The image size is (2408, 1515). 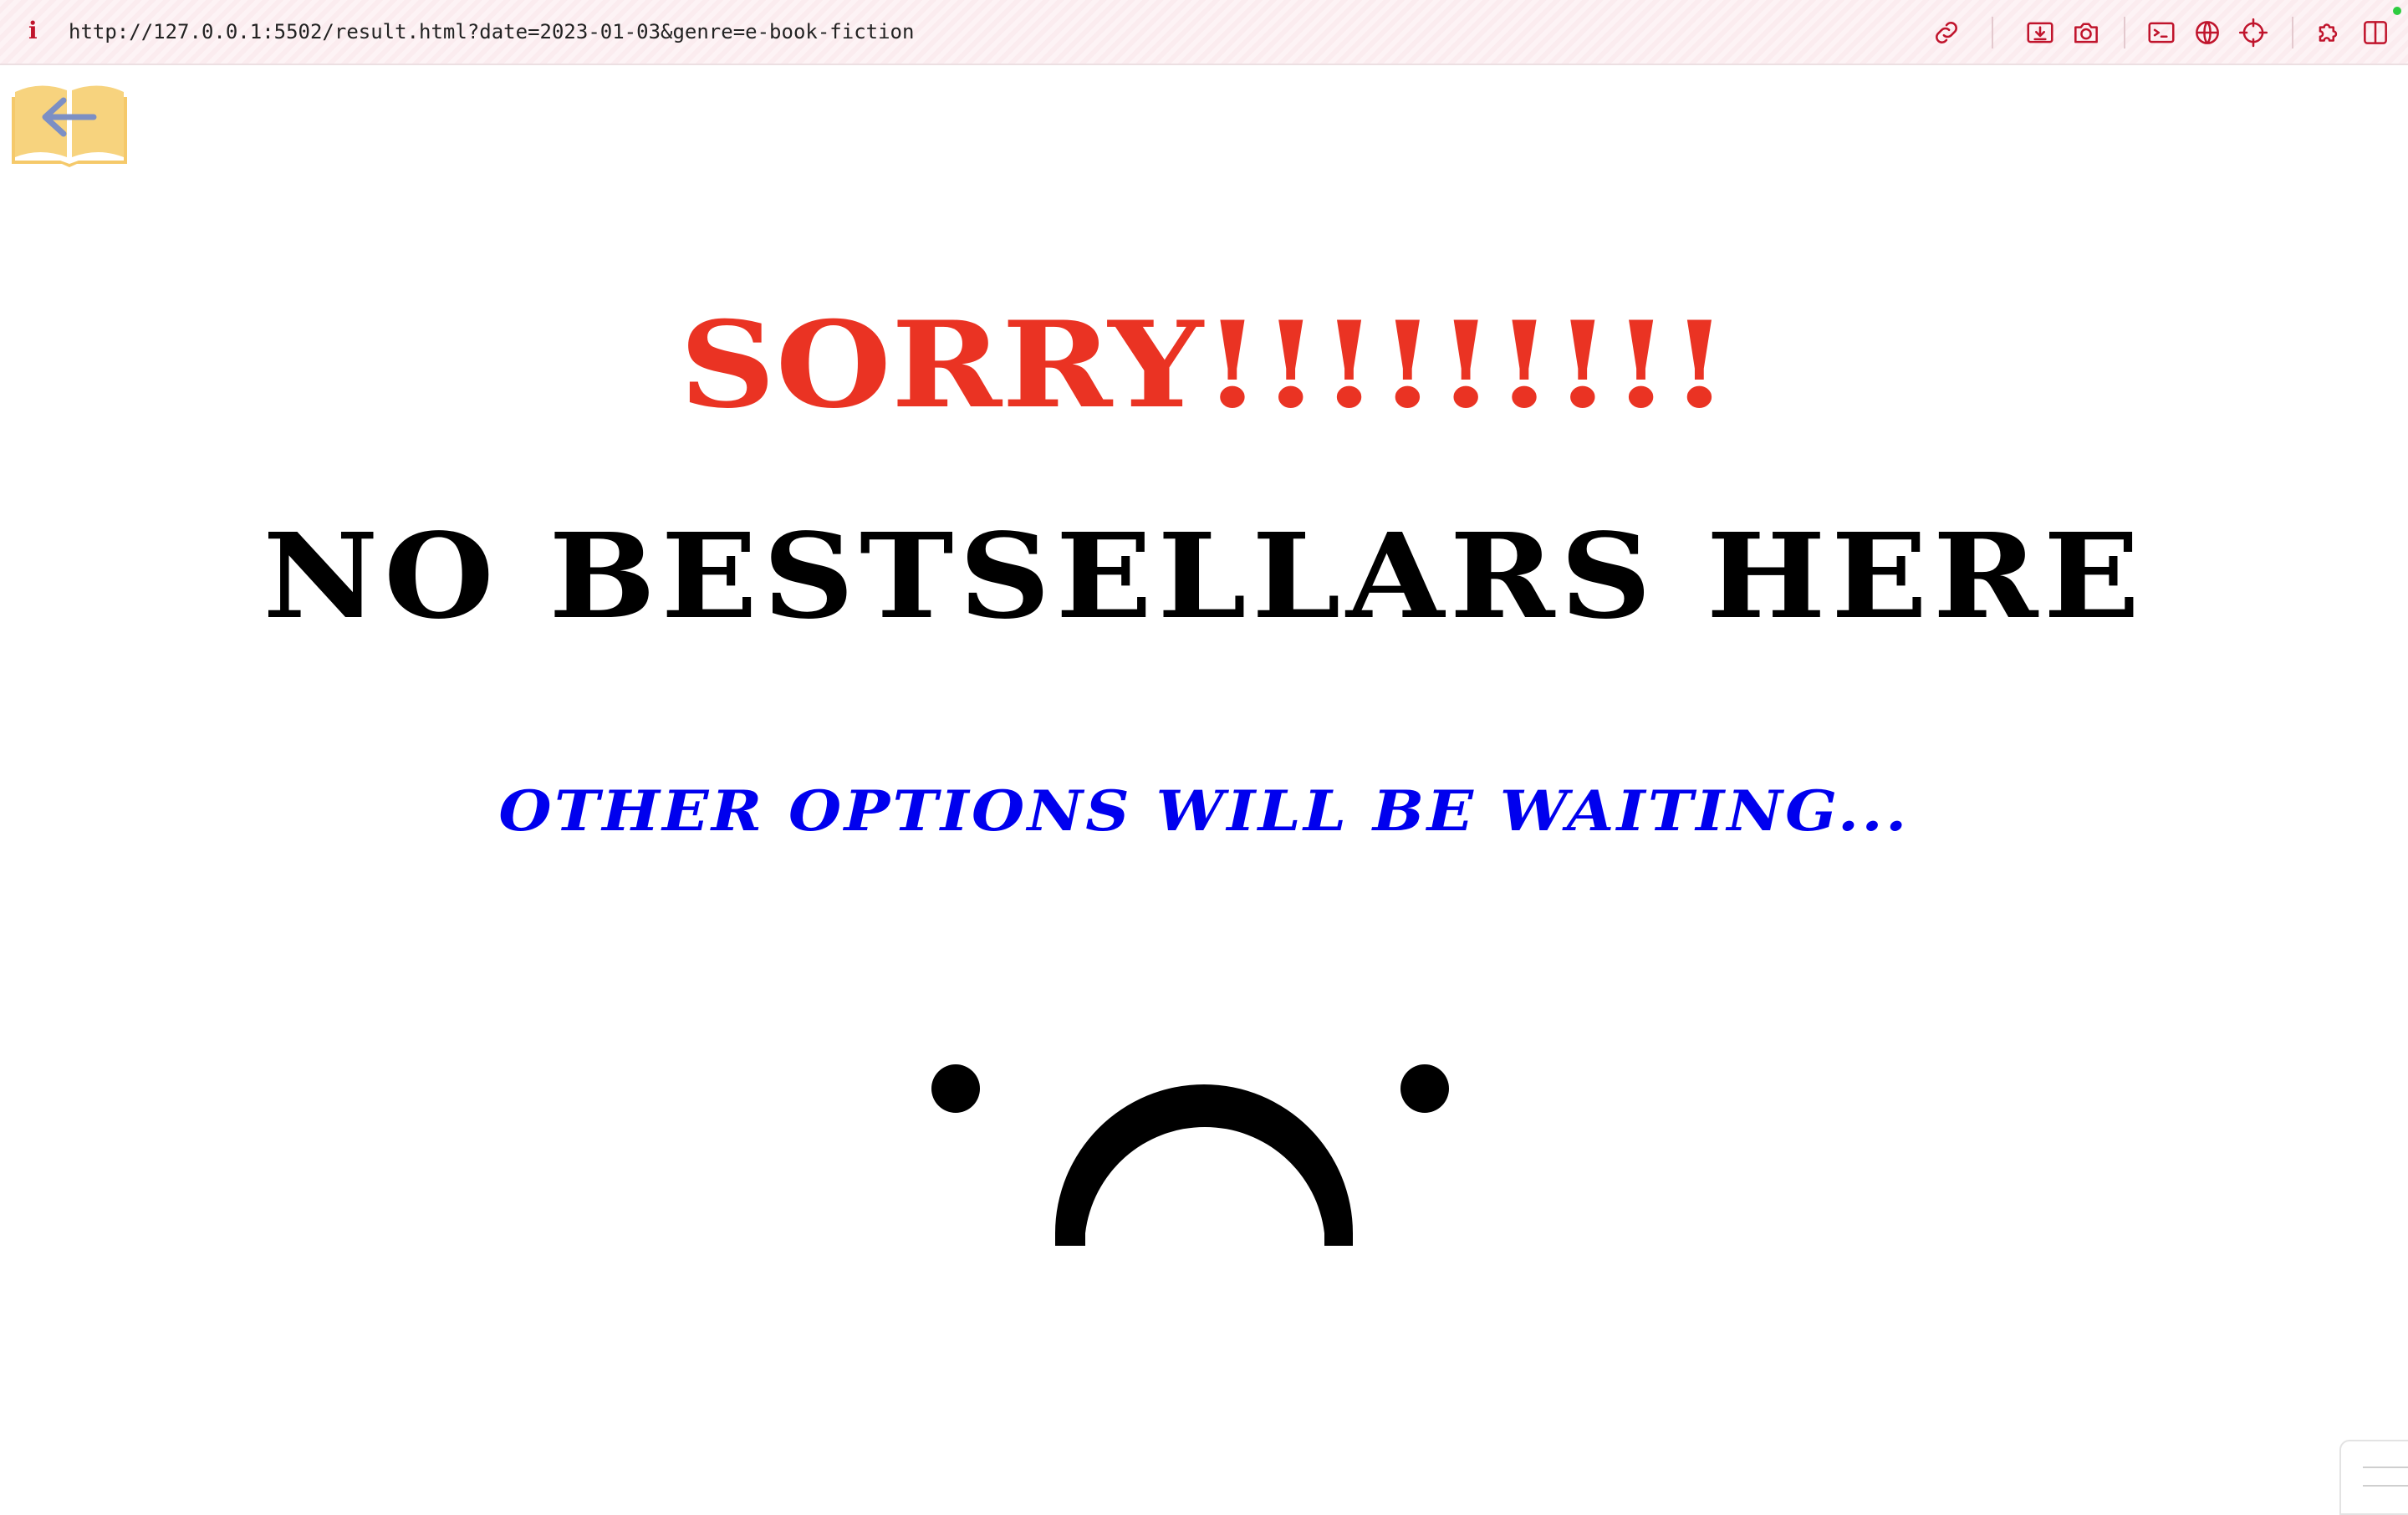 I want to click on split-view-icon, so click(x=2376, y=32).